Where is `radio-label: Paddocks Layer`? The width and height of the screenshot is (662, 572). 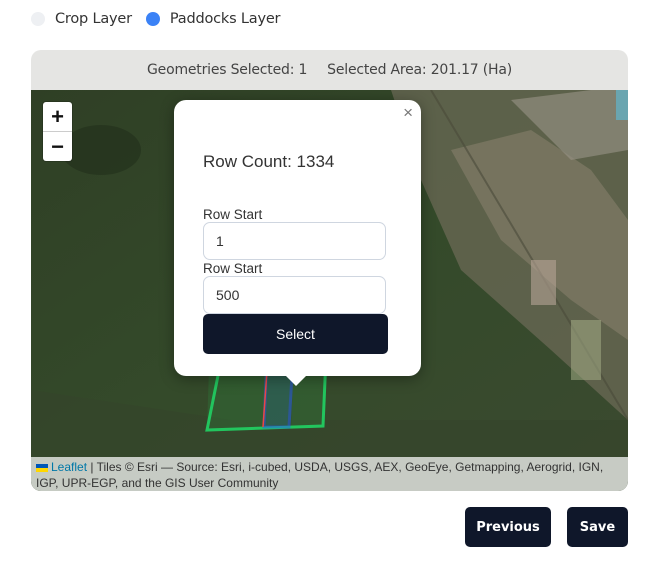
radio-label: Paddocks Layer is located at coordinates (225, 19).